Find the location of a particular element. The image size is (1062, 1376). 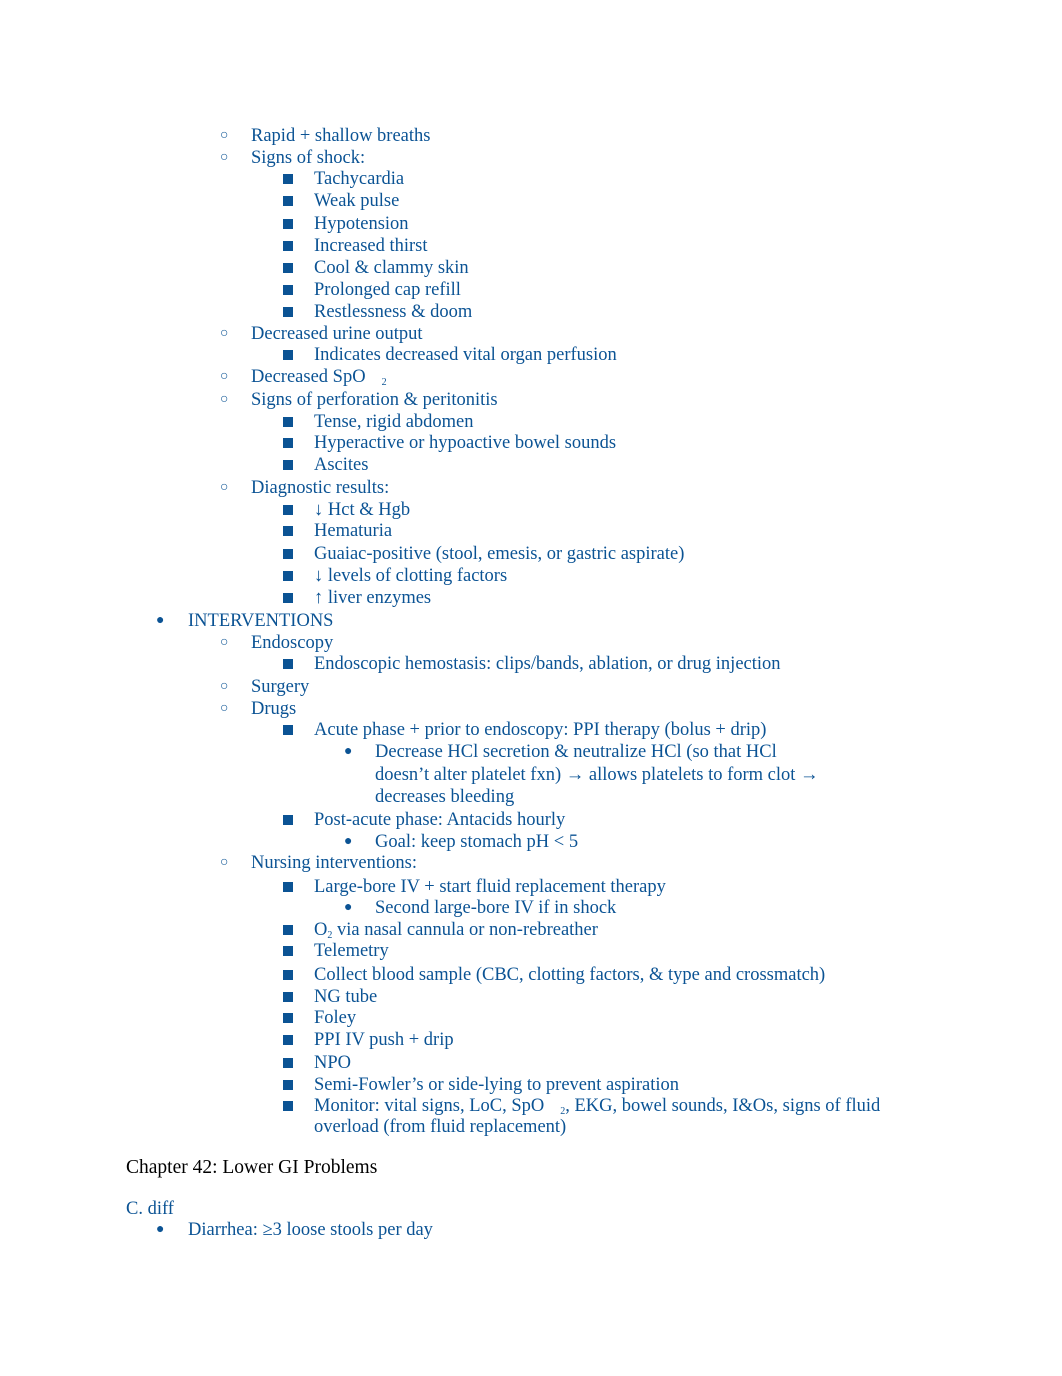

list-item-text: Hyperactive or hypoactive bowel sounds is located at coordinates (465, 443).